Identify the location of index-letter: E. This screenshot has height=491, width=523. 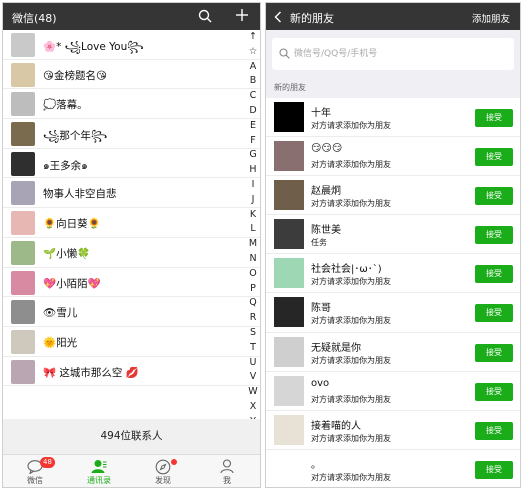
(253, 126).